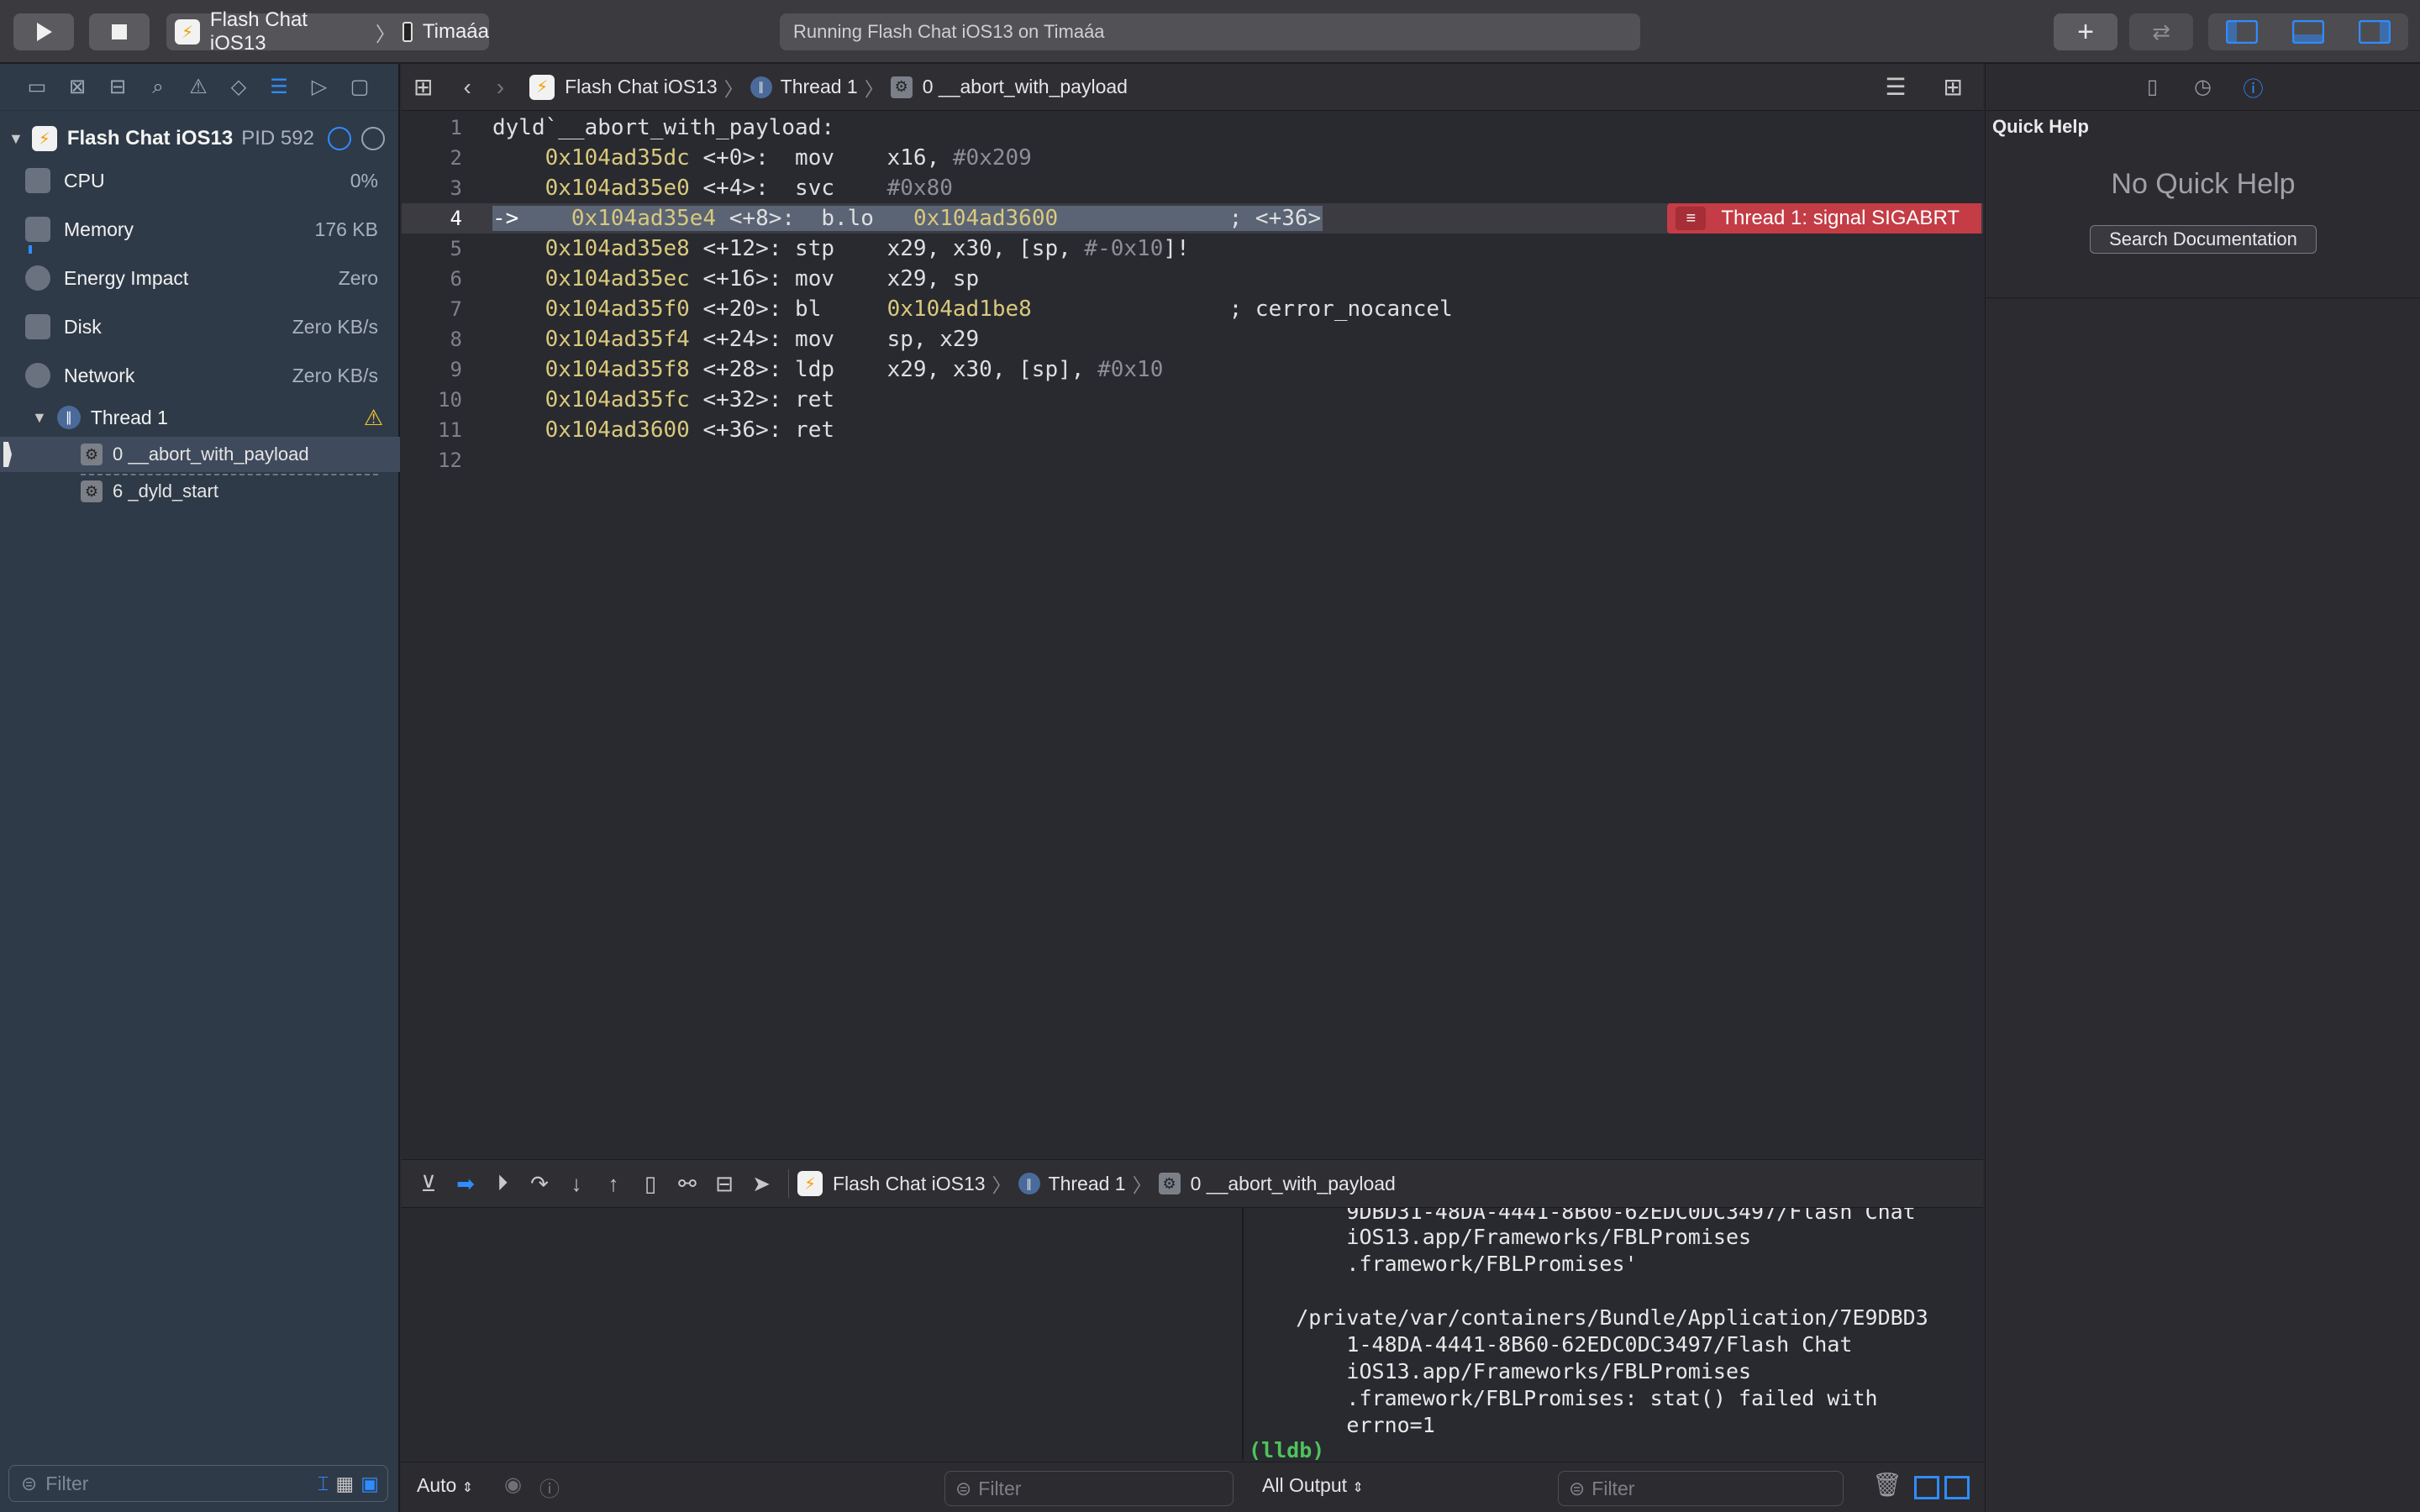 The image size is (2420, 1512). What do you see at coordinates (762, 1184) in the screenshot?
I see `simulate-location-icon: ➤` at bounding box center [762, 1184].